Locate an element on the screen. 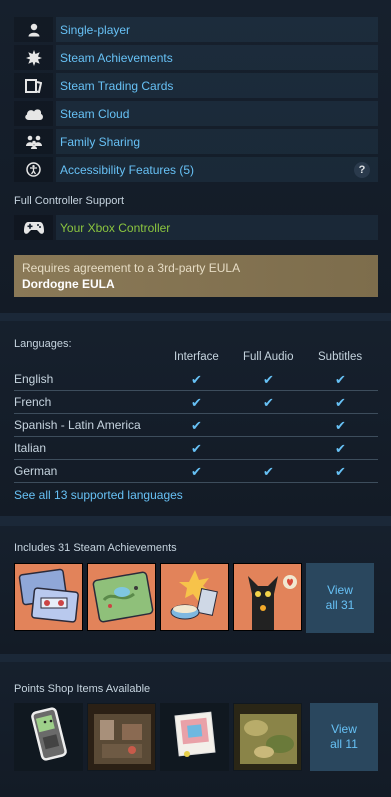 The width and height of the screenshot is (391, 797). black-cat-image is located at coordinates (267, 597).